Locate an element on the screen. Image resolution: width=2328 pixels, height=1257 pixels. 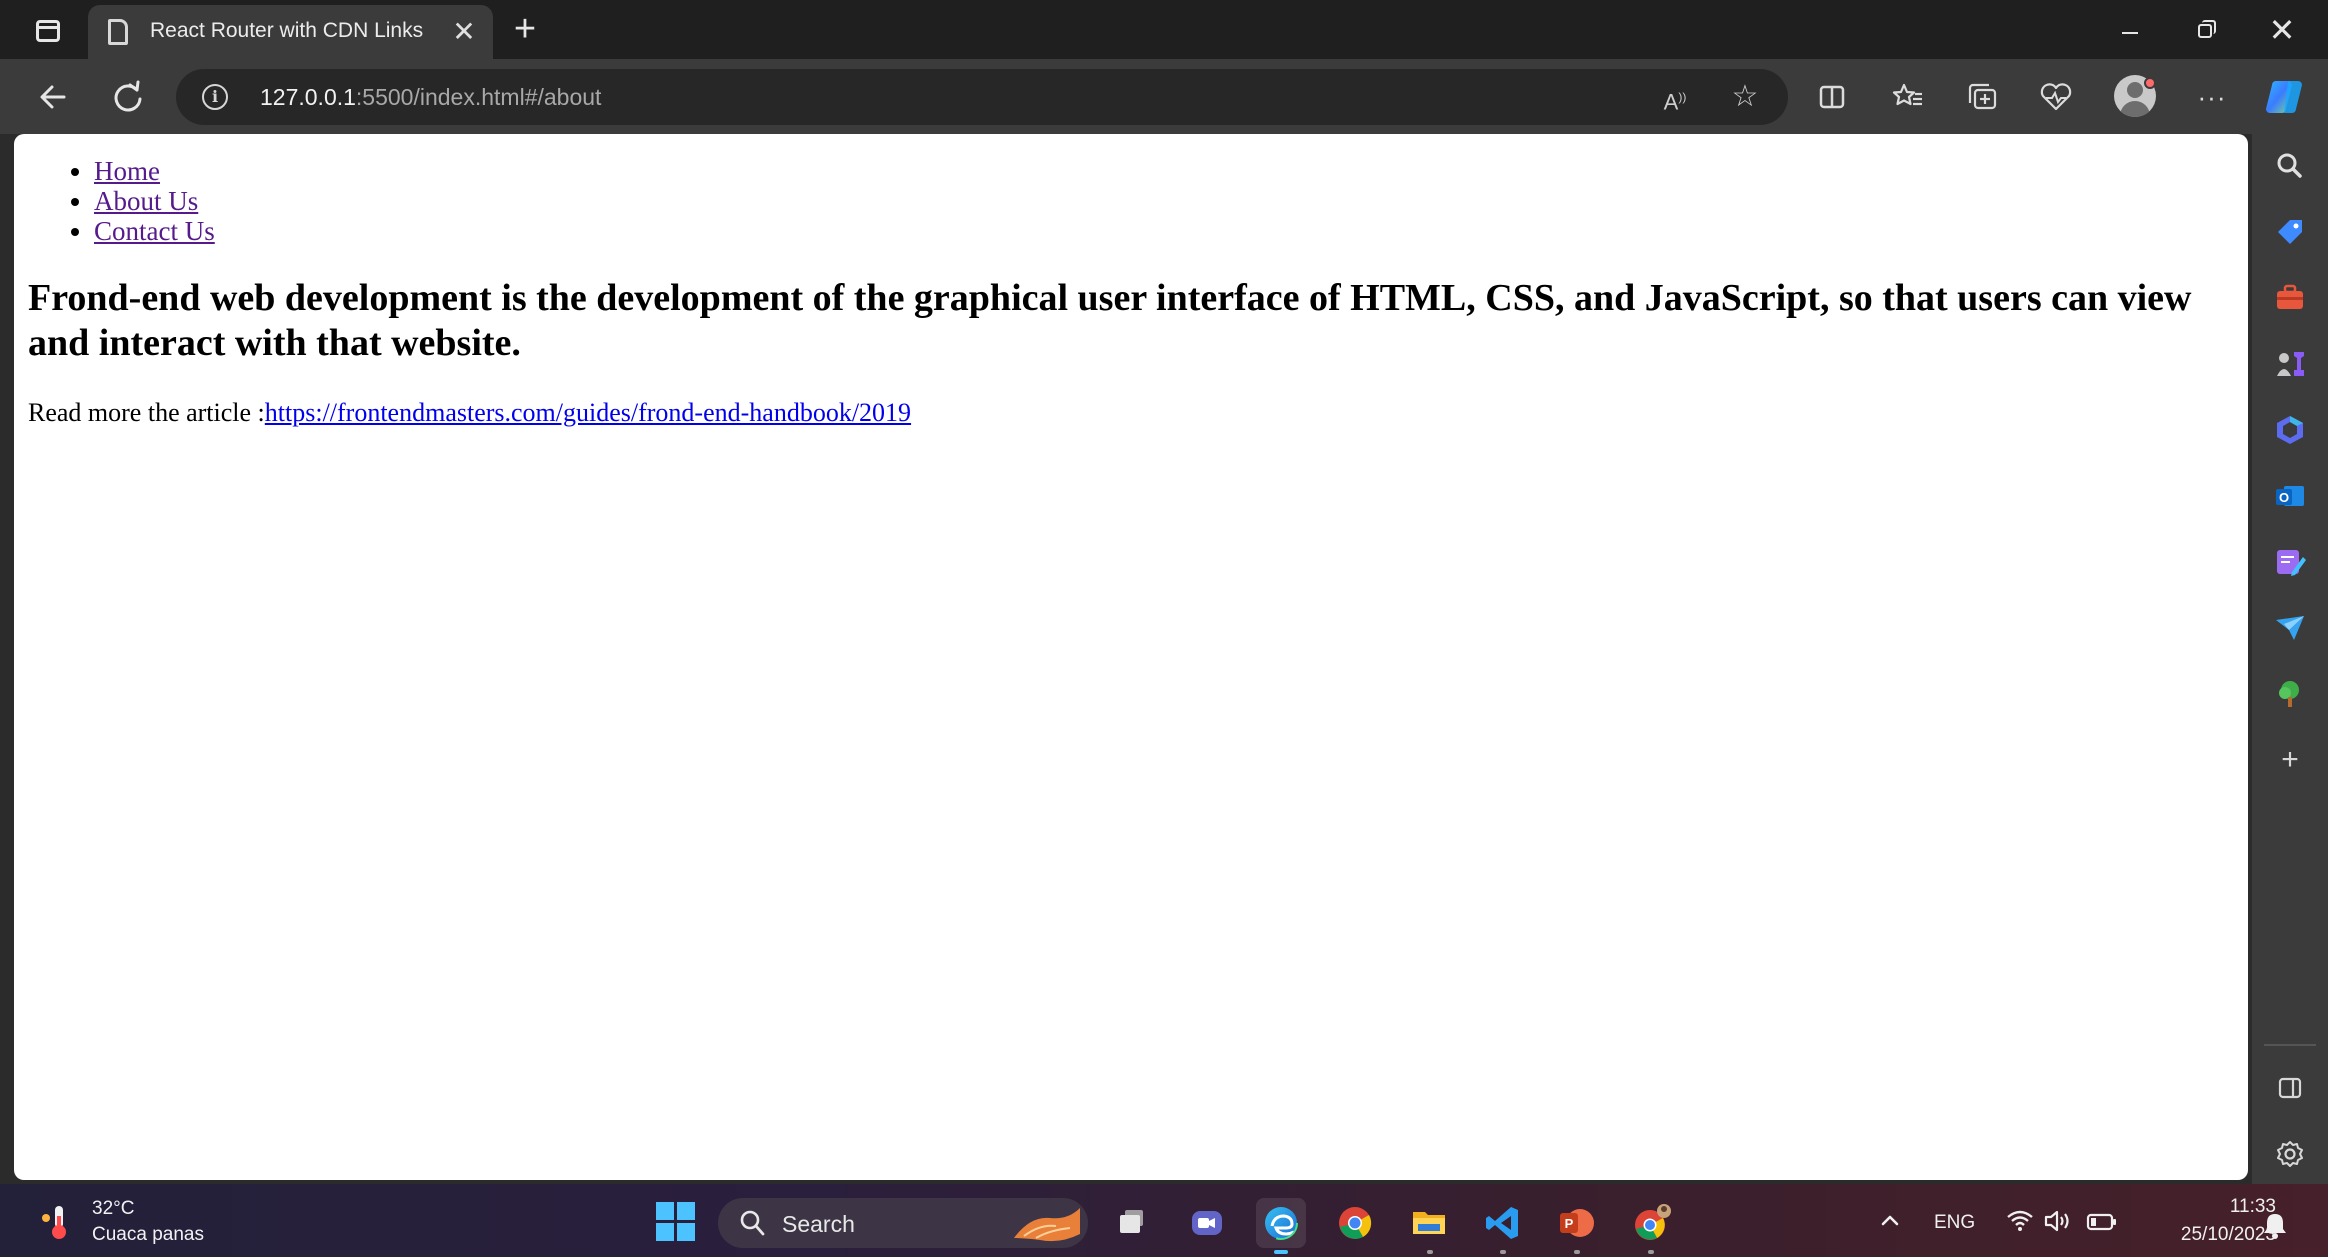
input-language: ENG is located at coordinates (1954, 1223).